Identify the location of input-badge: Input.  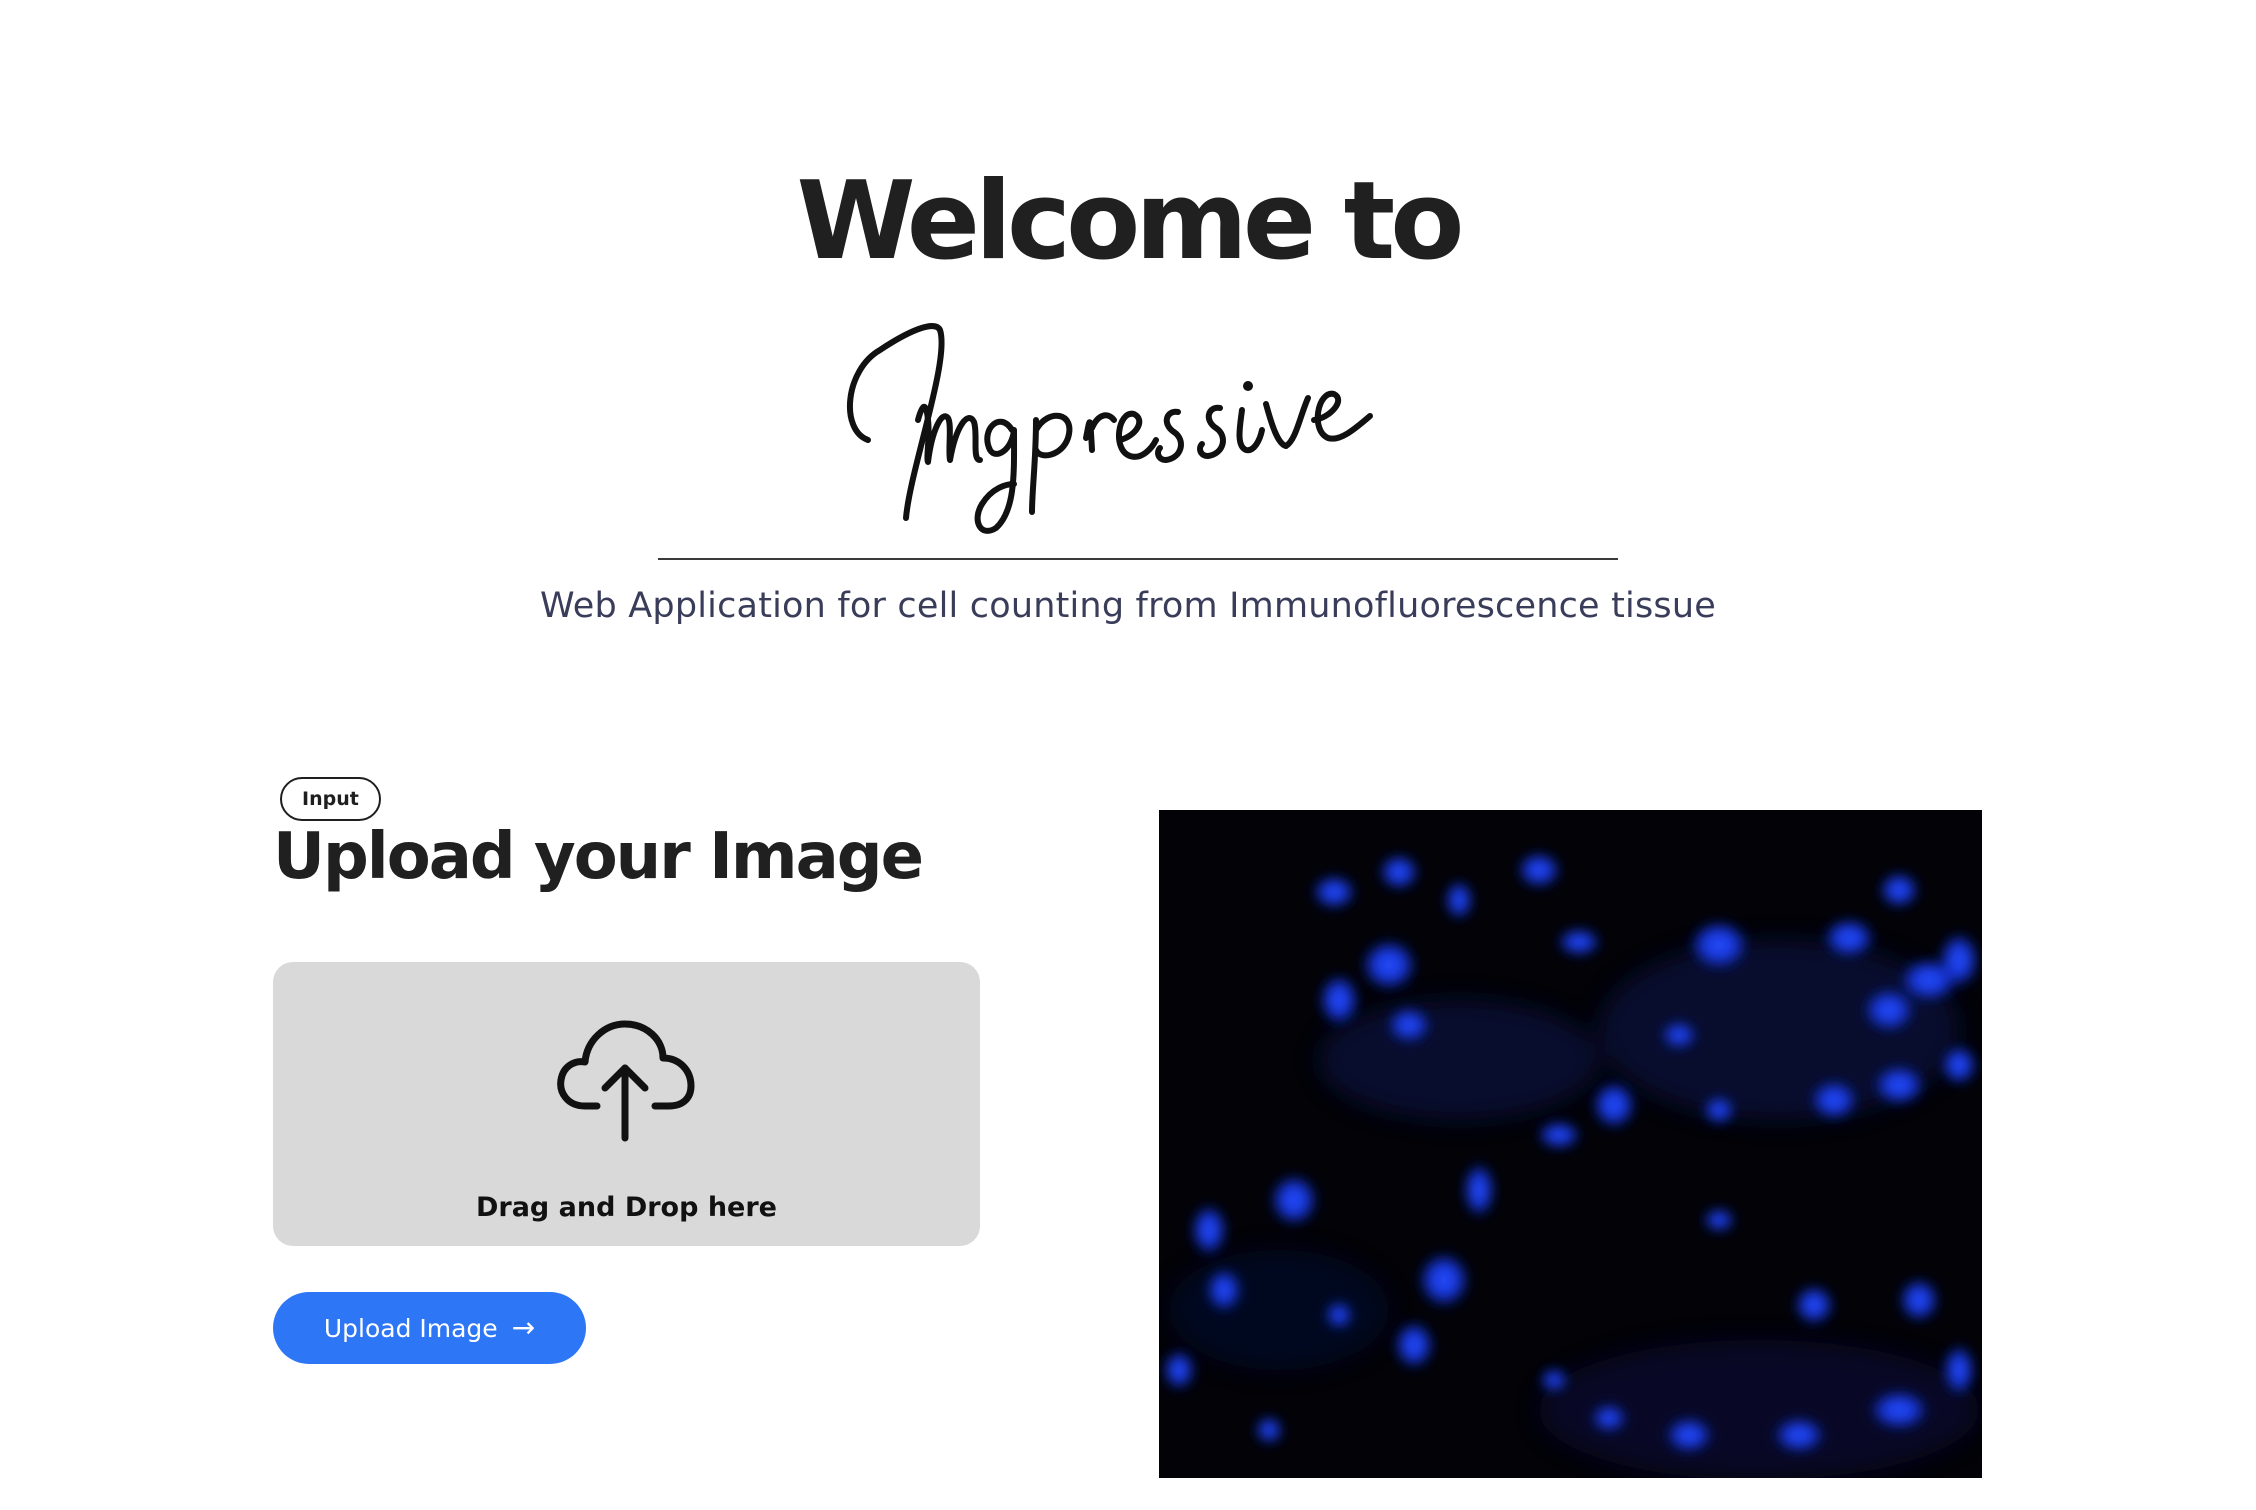
(330, 799).